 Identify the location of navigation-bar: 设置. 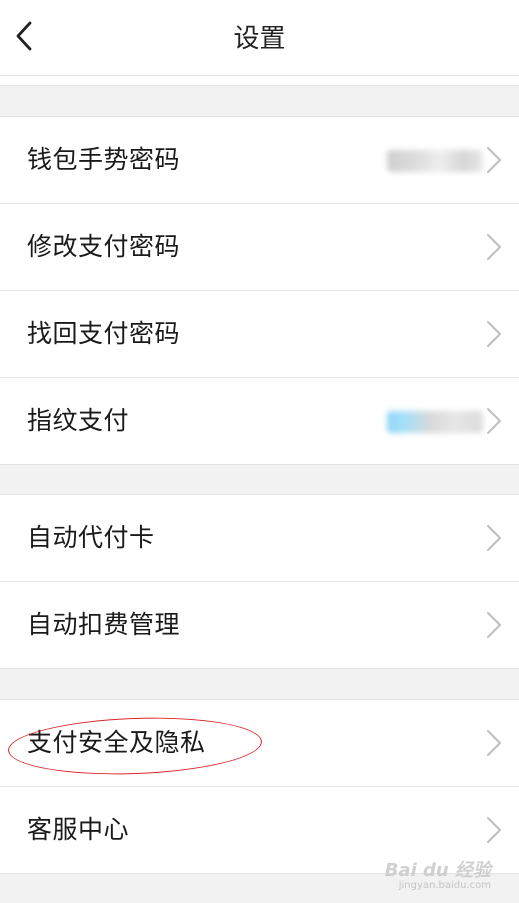
(259, 38).